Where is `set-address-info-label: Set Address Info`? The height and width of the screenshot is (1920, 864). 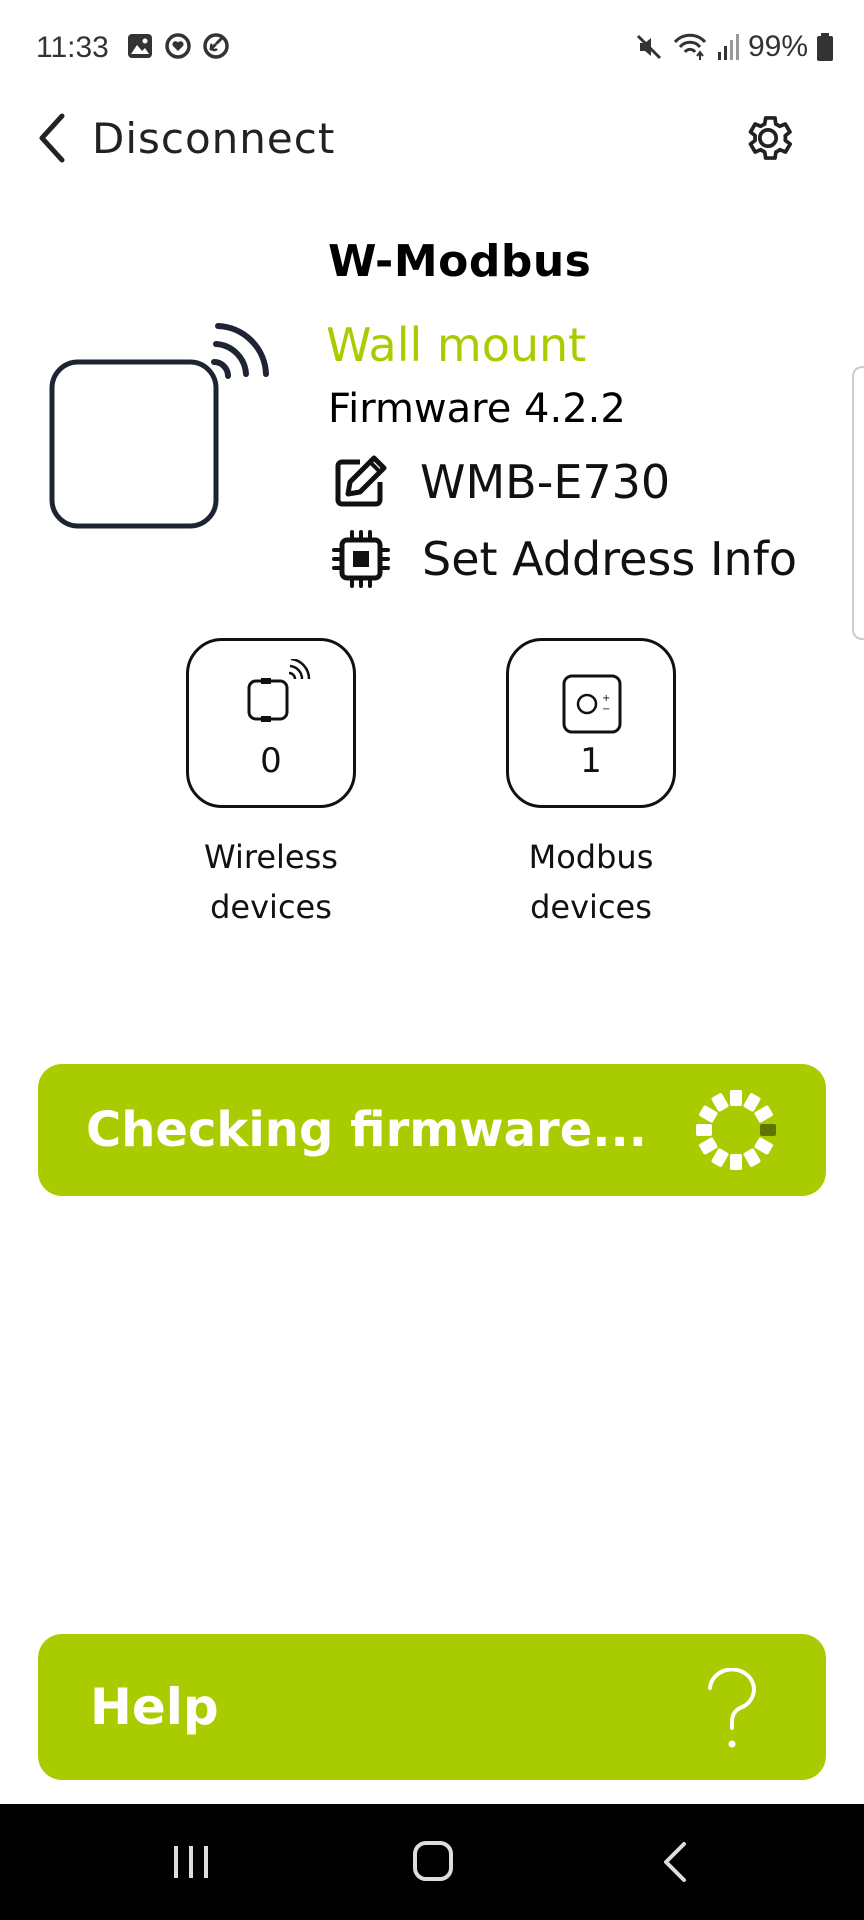 set-address-info-label: Set Address Info is located at coordinates (610, 559).